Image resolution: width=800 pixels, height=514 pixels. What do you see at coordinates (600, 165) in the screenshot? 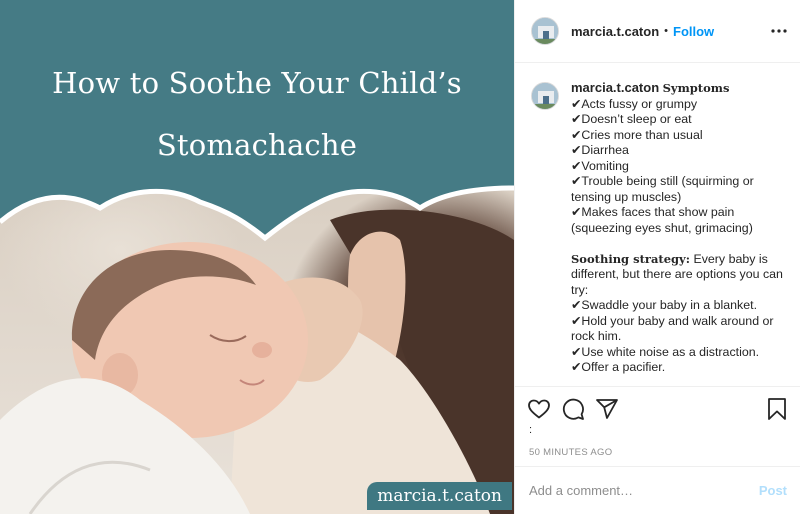
I see `symptom-item: ✔Vomiting` at bounding box center [600, 165].